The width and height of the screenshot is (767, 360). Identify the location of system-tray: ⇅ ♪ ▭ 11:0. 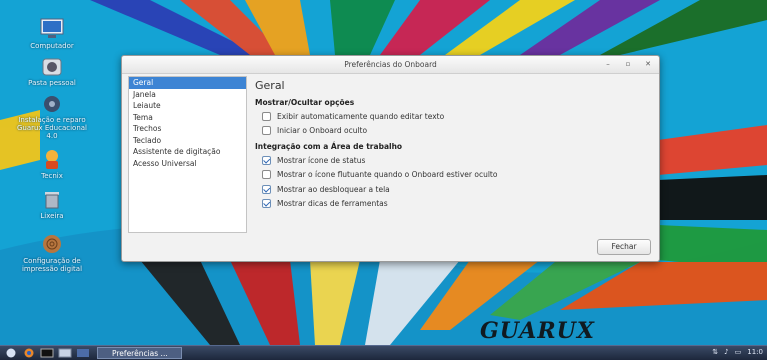
(737, 352).